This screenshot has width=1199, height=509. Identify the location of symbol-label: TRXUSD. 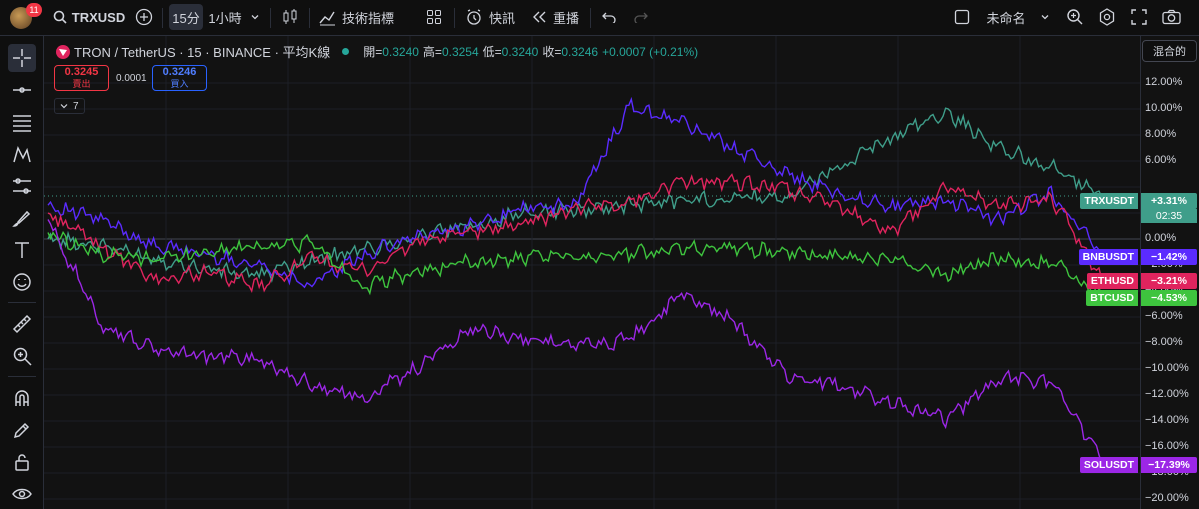
(98, 17).